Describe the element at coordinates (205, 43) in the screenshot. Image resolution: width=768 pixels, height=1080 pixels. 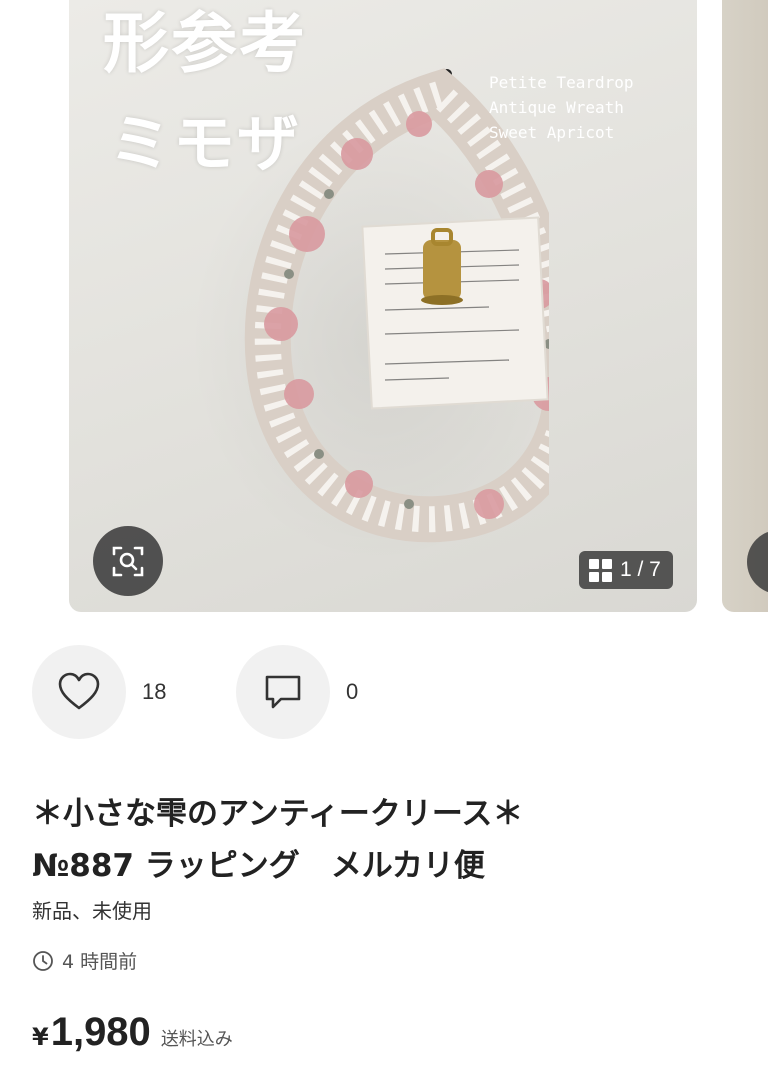
I see `overlay-title-line1: 形参考` at that location.